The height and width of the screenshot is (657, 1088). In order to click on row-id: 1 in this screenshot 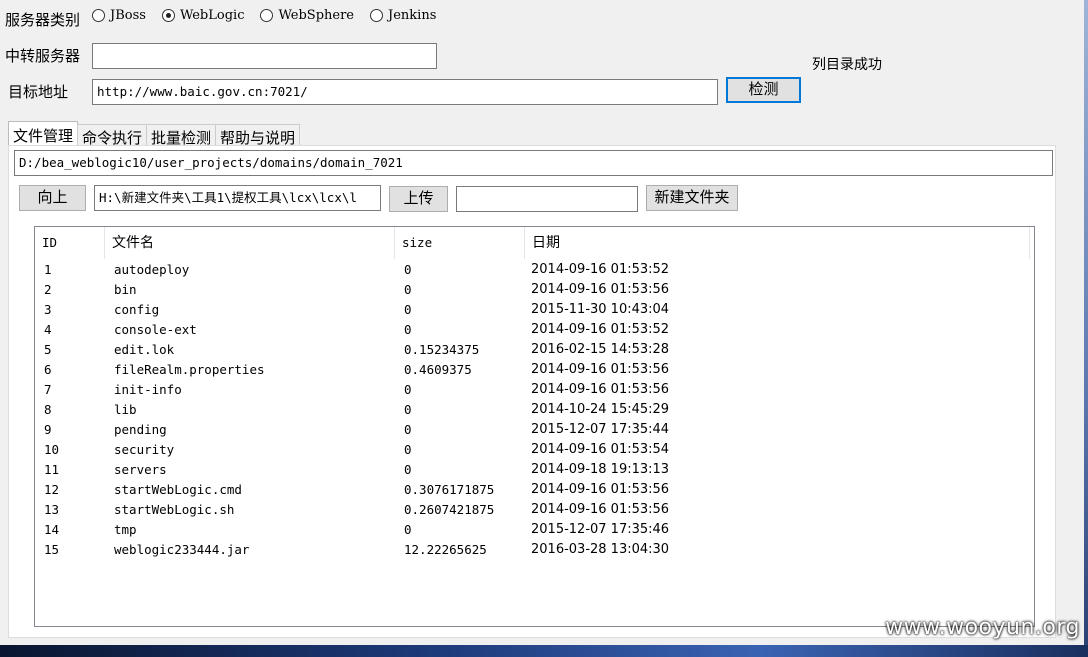, I will do `click(48, 269)`.